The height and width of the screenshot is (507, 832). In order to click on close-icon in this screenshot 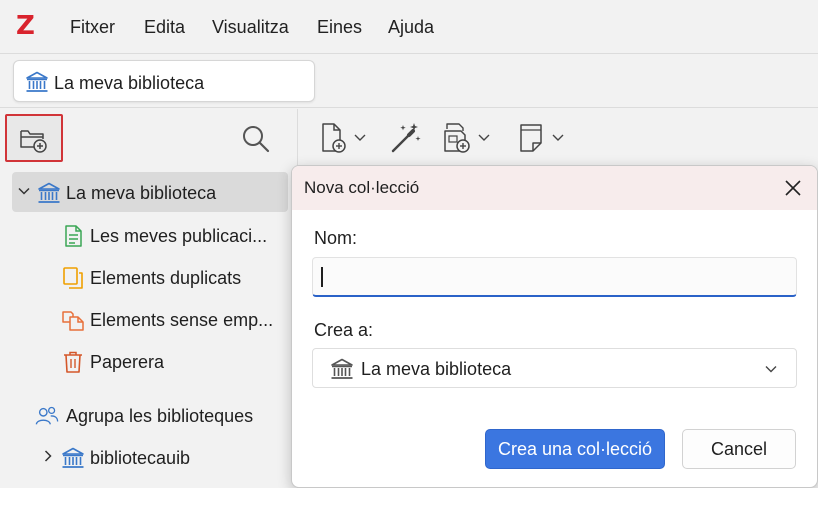, I will do `click(793, 188)`.